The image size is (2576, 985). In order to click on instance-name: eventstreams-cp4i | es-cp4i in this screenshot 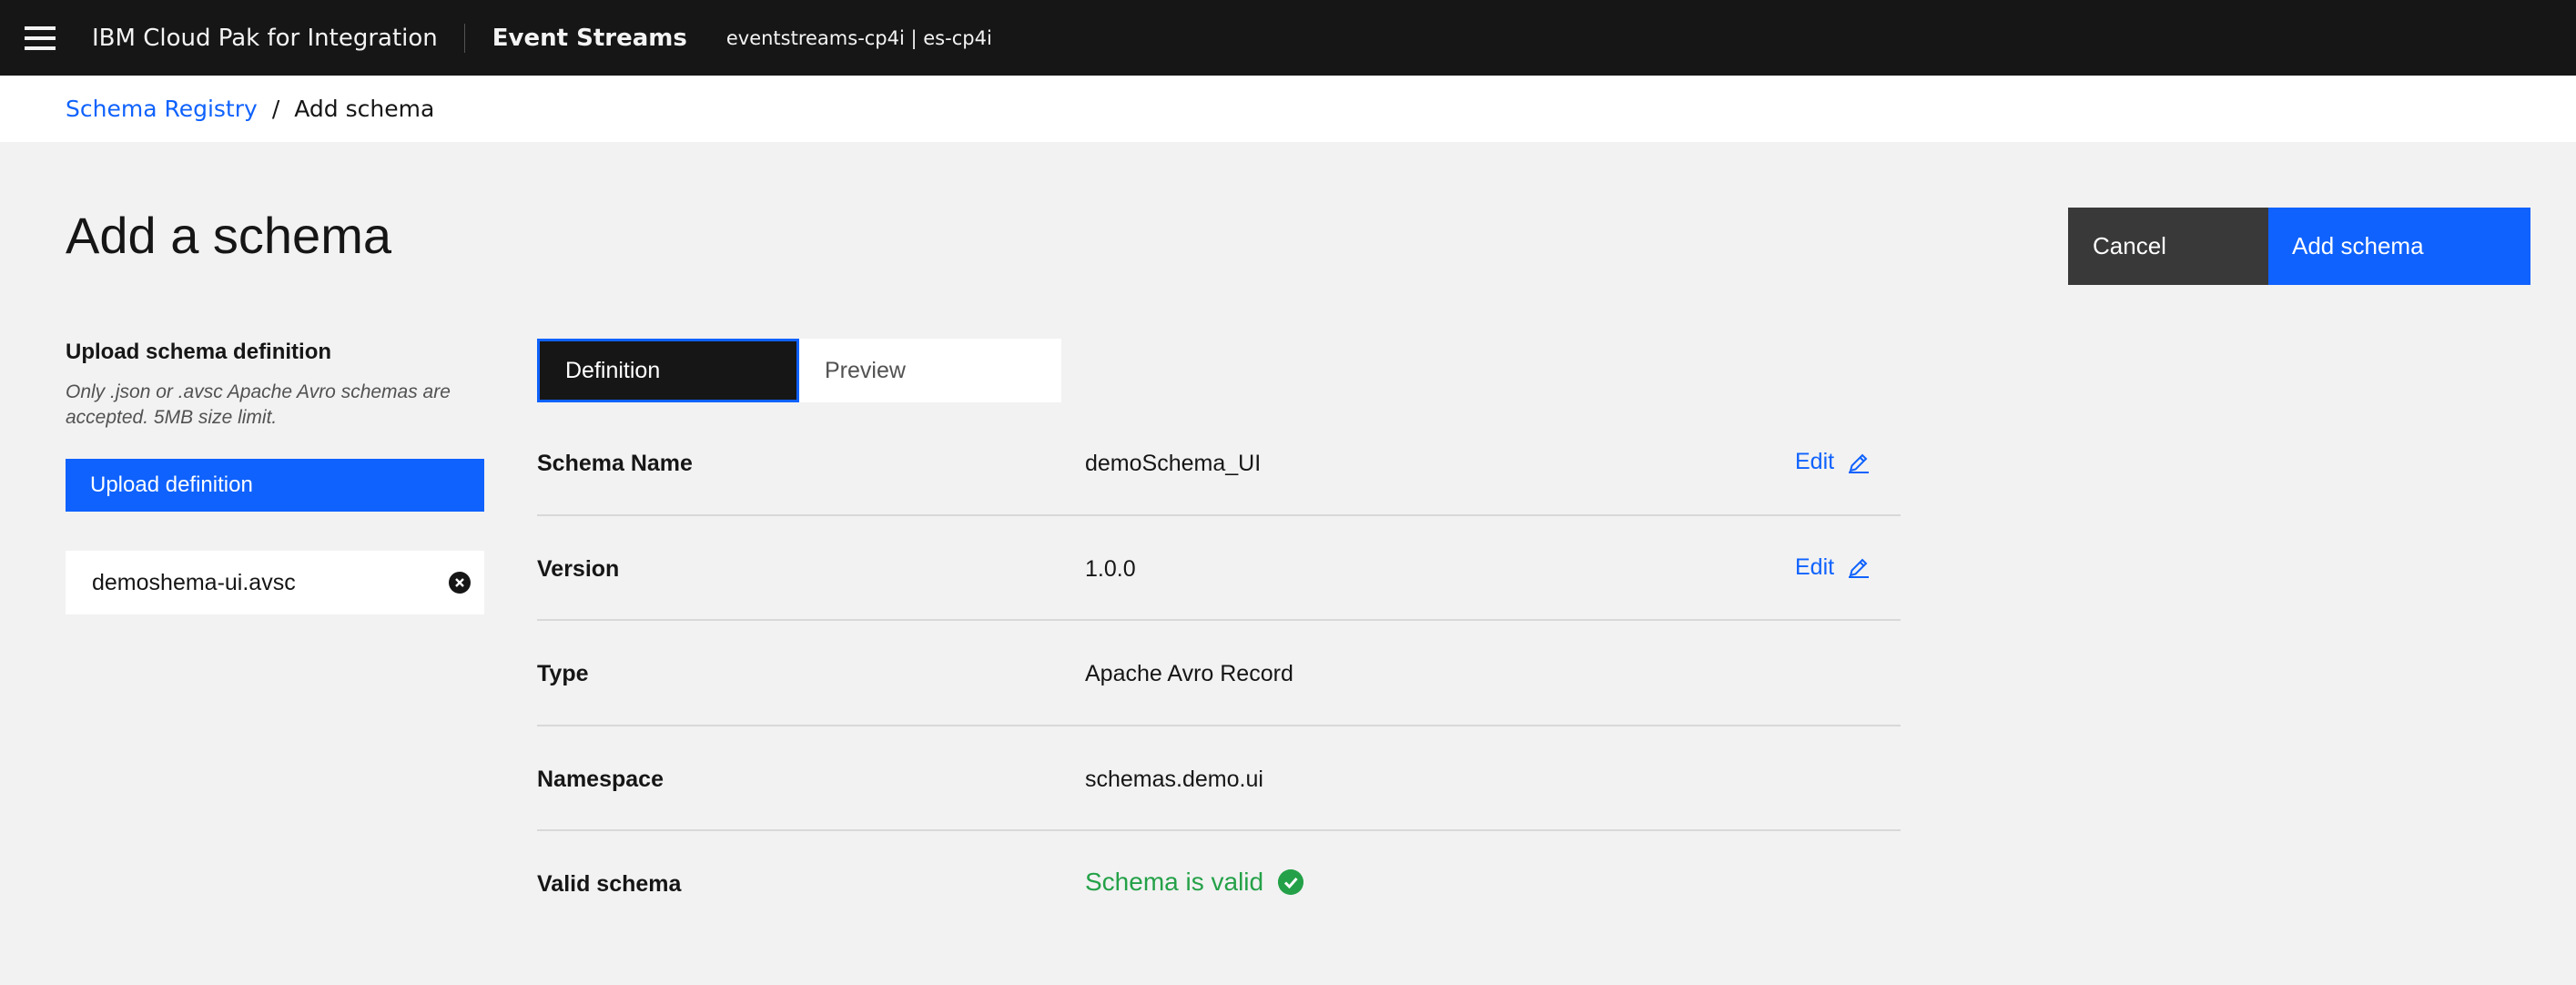, I will do `click(858, 37)`.